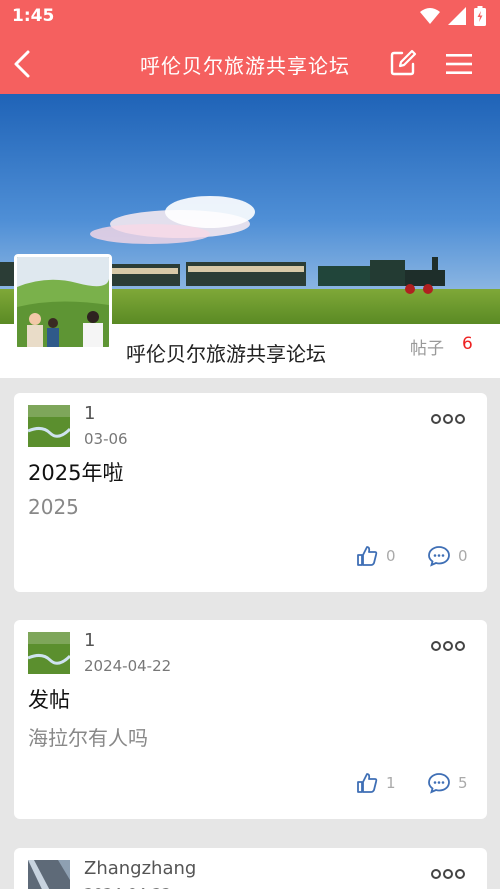 This screenshot has height=889, width=500. I want to click on like-button: 0, so click(376, 556).